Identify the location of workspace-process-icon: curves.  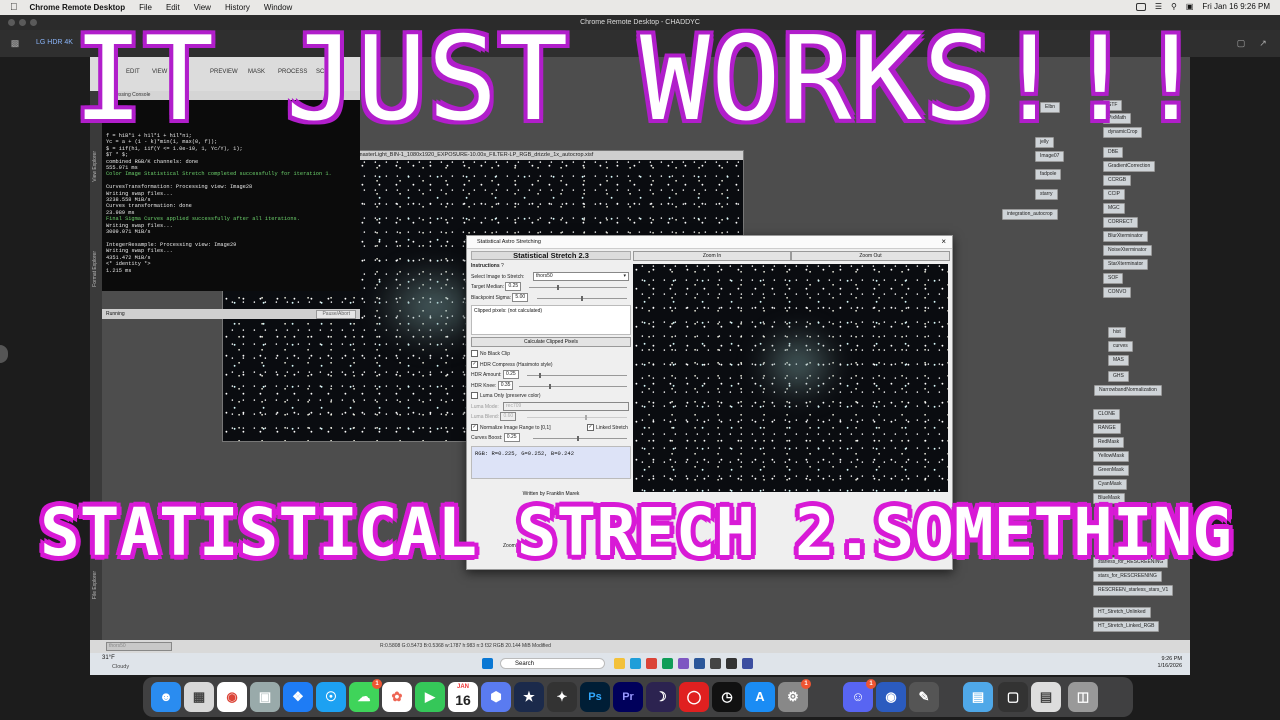
(1120, 346).